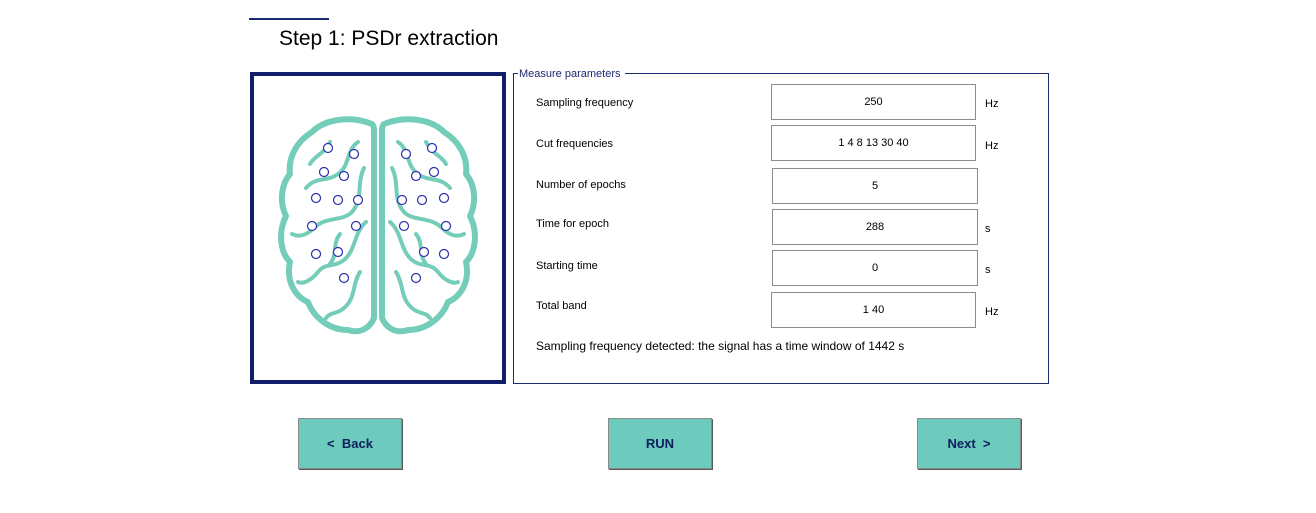 This screenshot has height=513, width=1316. I want to click on time-for-epoch-unit: s, so click(988, 229).